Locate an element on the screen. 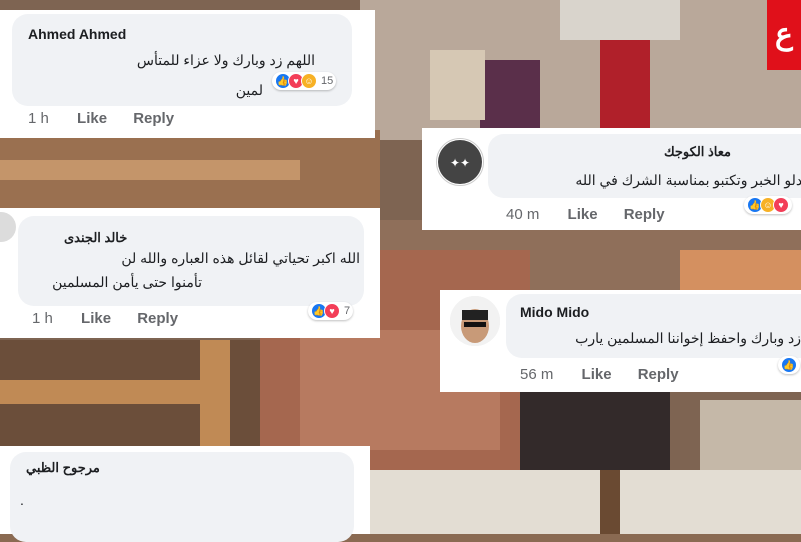 This screenshot has width=801, height=542. reaction-summary: 👍 ♥ ☺ 15 is located at coordinates (304, 81).